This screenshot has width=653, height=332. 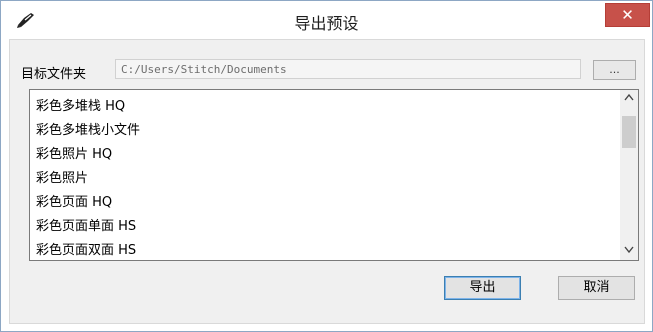 What do you see at coordinates (629, 251) in the screenshot?
I see `scroll-down-icon` at bounding box center [629, 251].